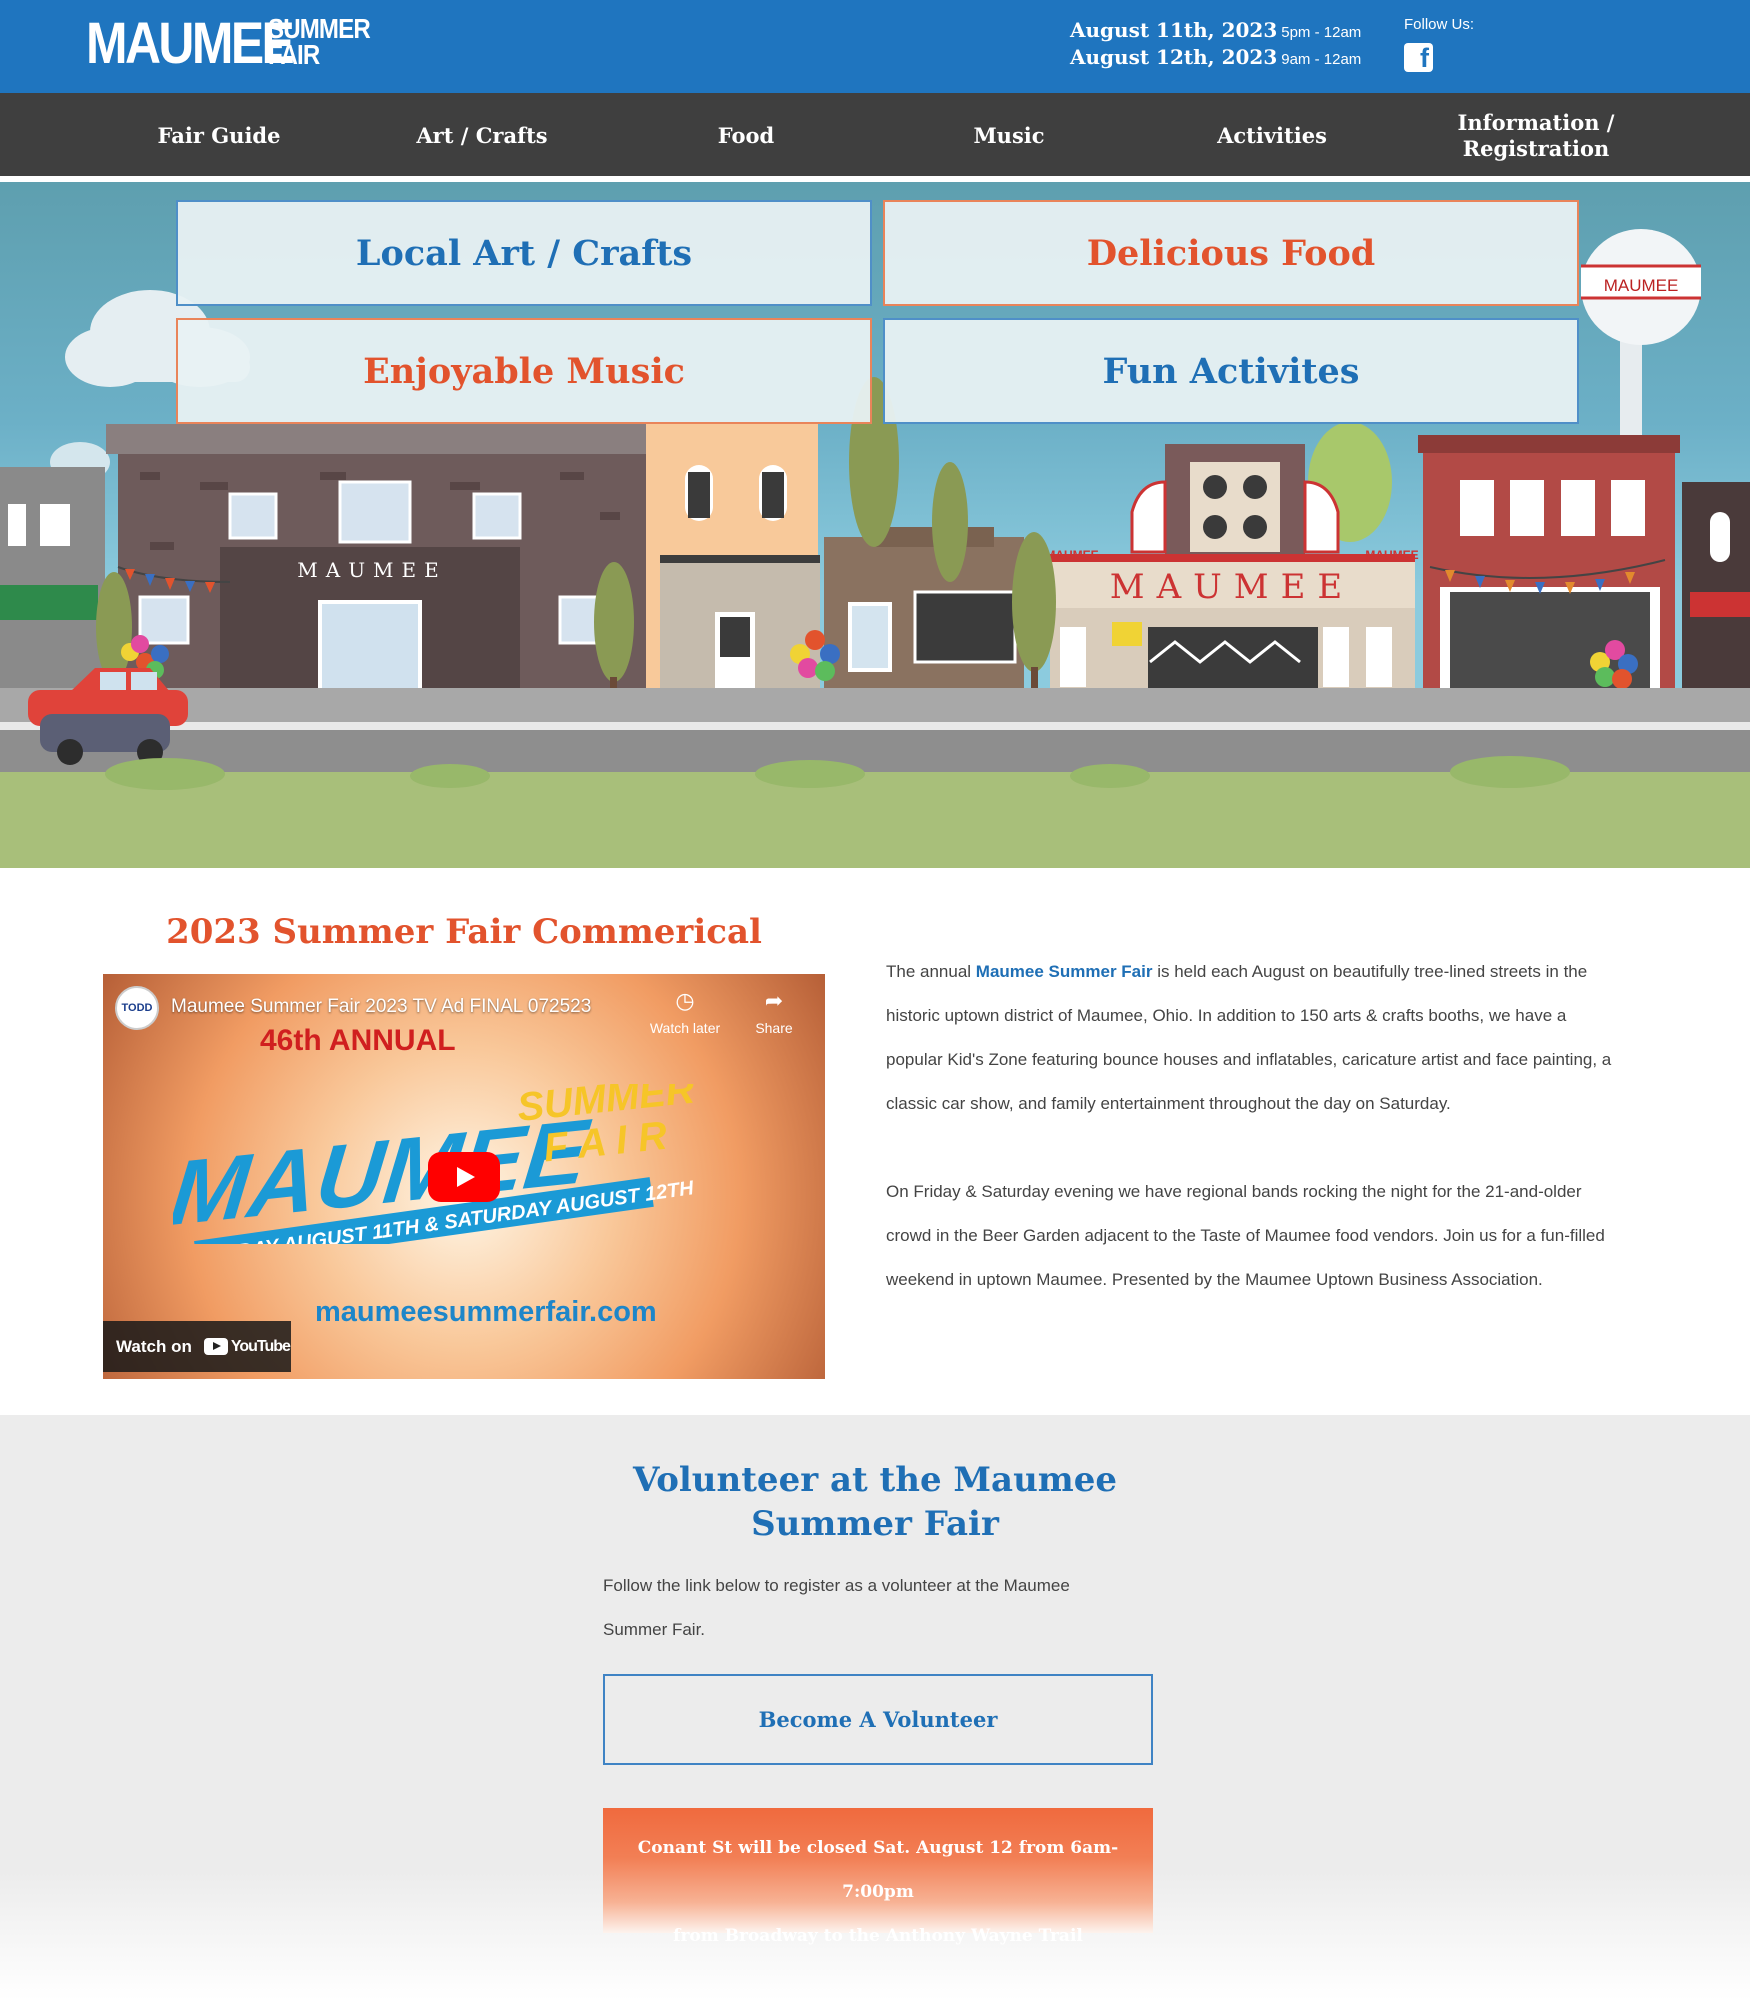 This screenshot has height=2000, width=1750. I want to click on clock-icon: ◷, so click(685, 1001).